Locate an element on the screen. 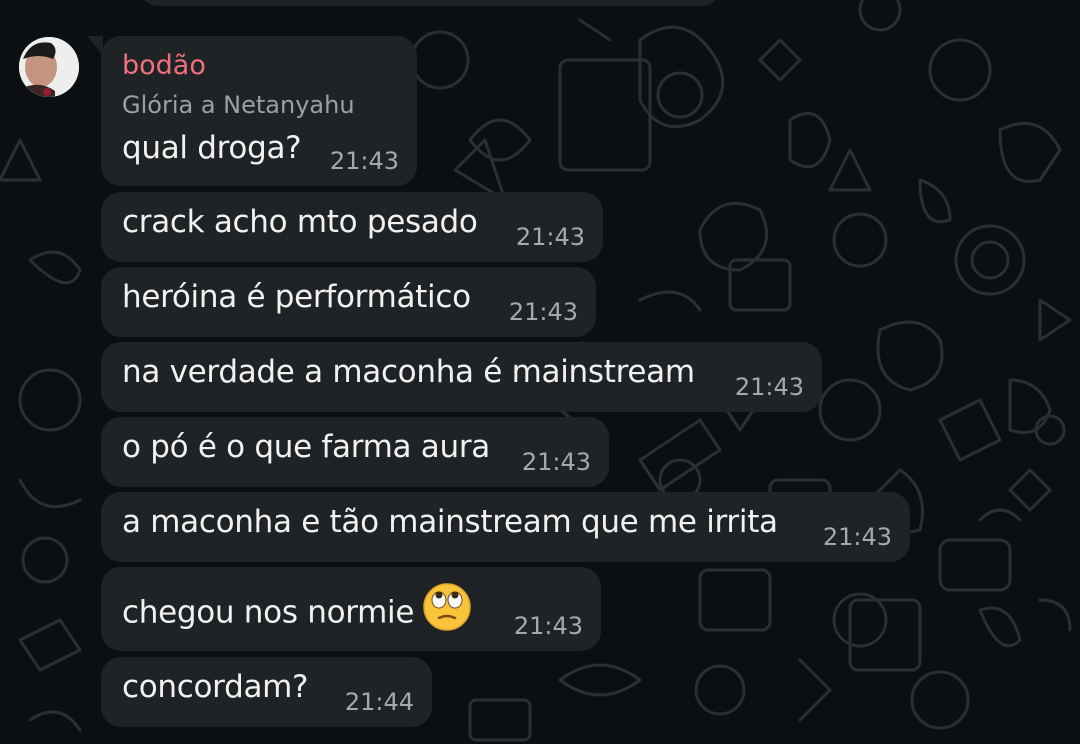  message-text: na verdade a maconha é mainstream is located at coordinates (408, 372).